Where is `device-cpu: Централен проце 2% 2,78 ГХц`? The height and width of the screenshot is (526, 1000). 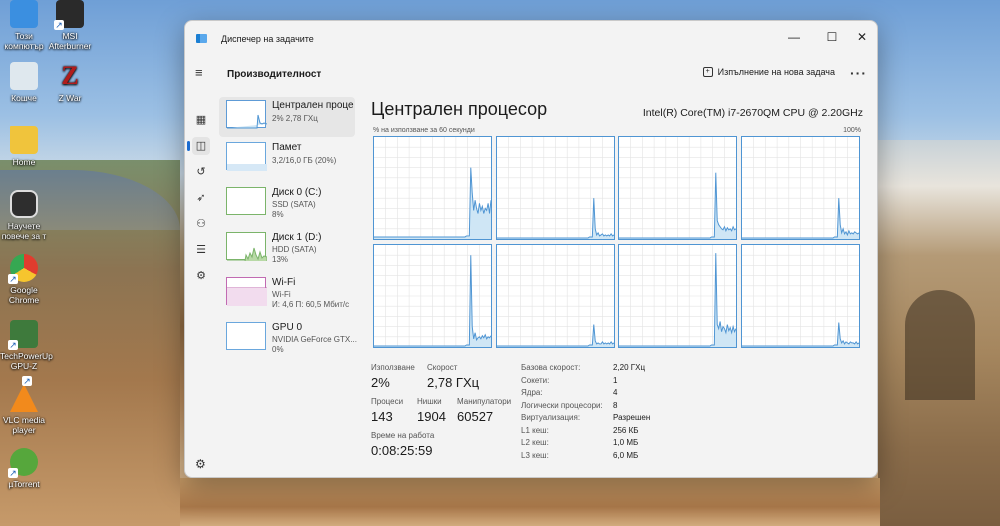 device-cpu: Централен проце 2% 2,78 ГХц is located at coordinates (287, 117).